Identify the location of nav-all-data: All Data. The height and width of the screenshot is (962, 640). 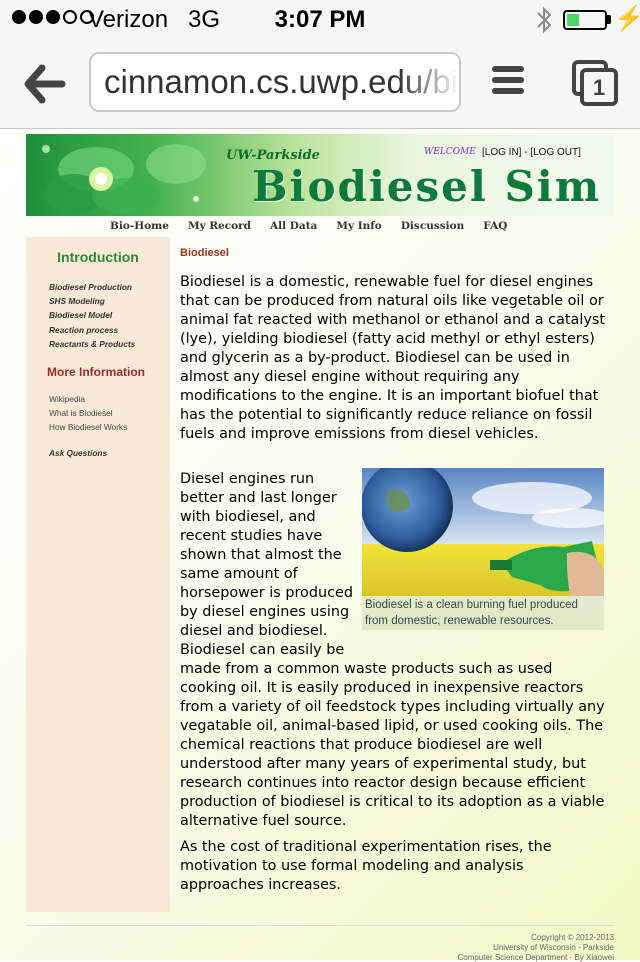
(293, 226).